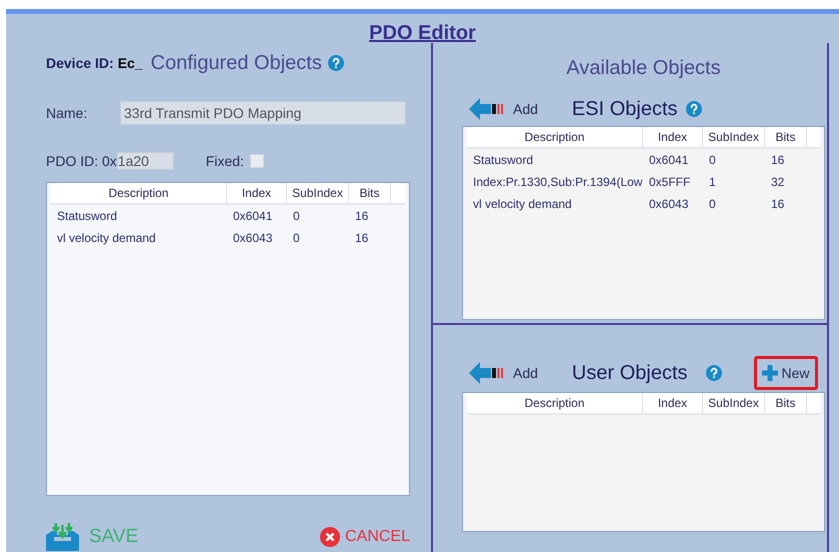 This screenshot has height=552, width=839. Describe the element at coordinates (236, 63) in the screenshot. I see `section-heading: Configured Objects` at that location.